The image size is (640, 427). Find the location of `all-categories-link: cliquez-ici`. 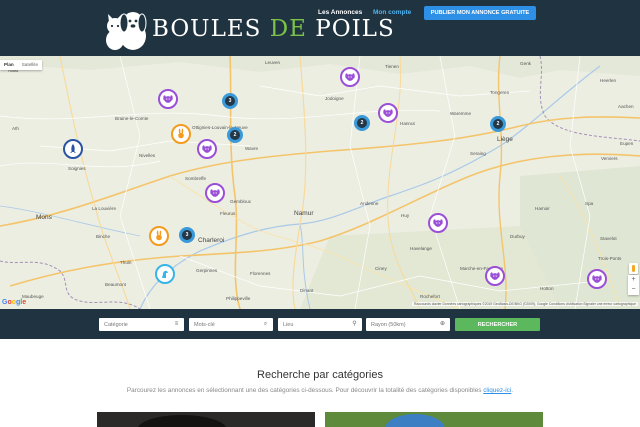

all-categories-link: cliquez-ici is located at coordinates (497, 390).